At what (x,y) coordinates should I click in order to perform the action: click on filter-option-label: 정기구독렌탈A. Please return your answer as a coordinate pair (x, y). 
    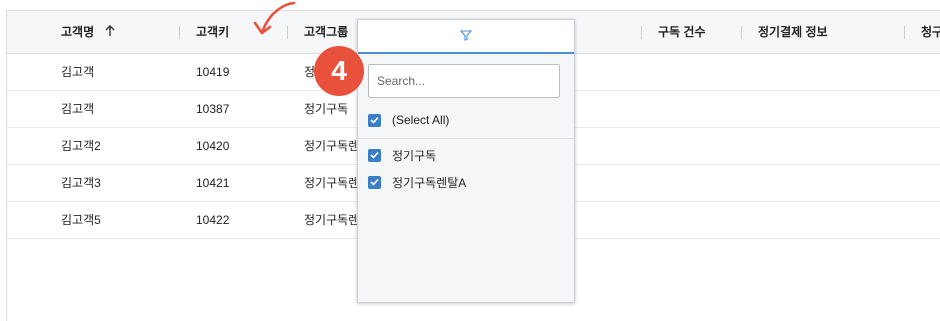
    Looking at the image, I should click on (429, 182).